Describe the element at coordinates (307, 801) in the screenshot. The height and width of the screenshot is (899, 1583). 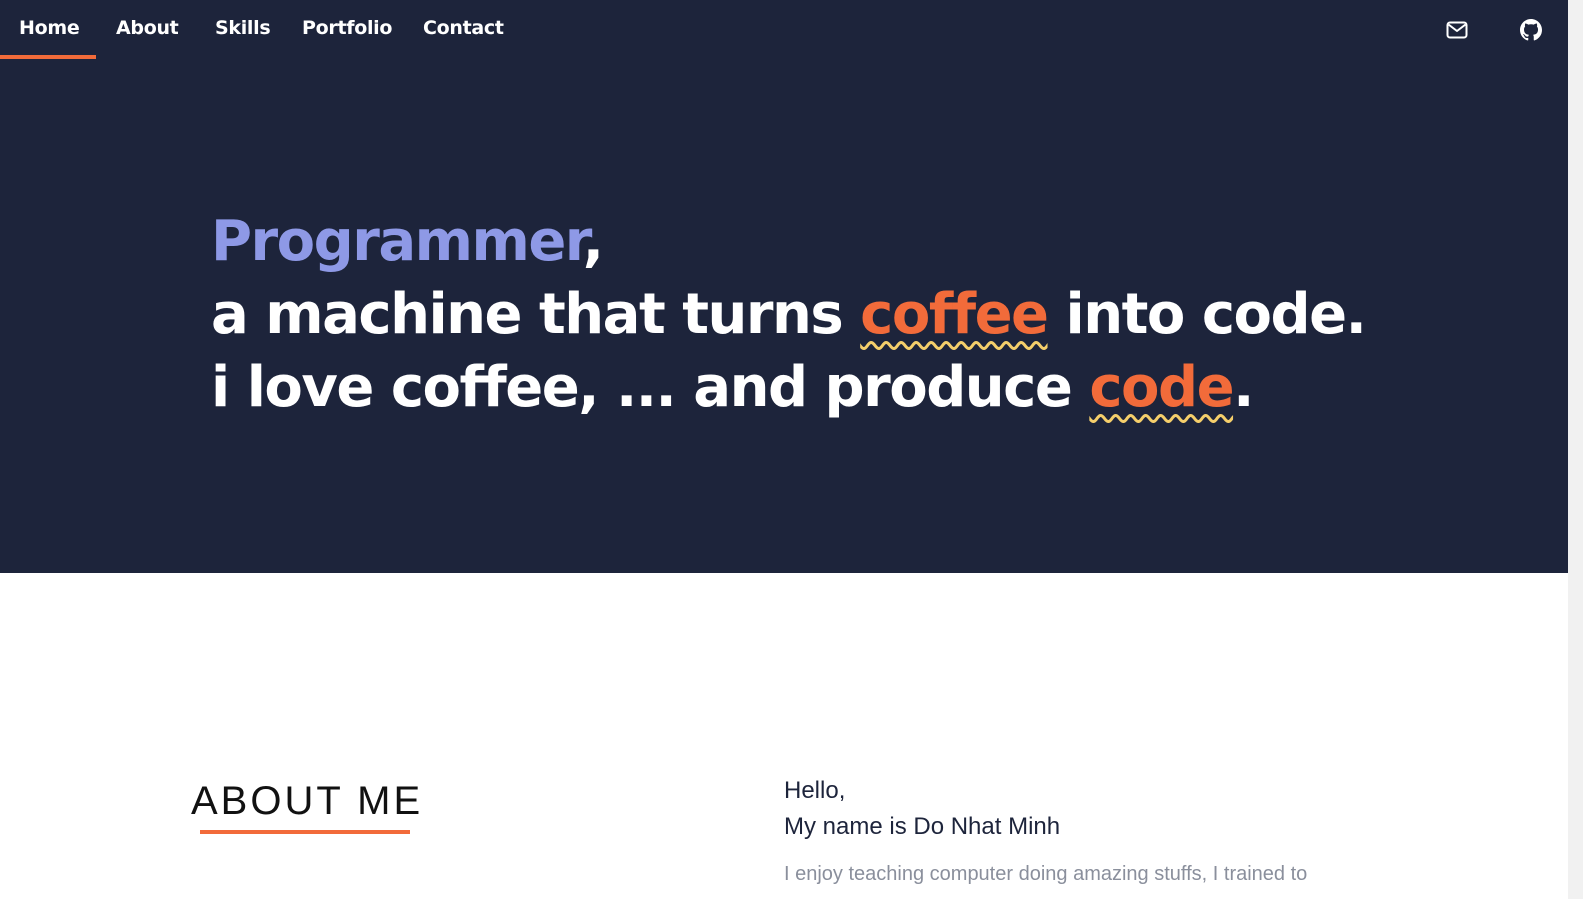
I see `about-title: ABOUT ME` at that location.